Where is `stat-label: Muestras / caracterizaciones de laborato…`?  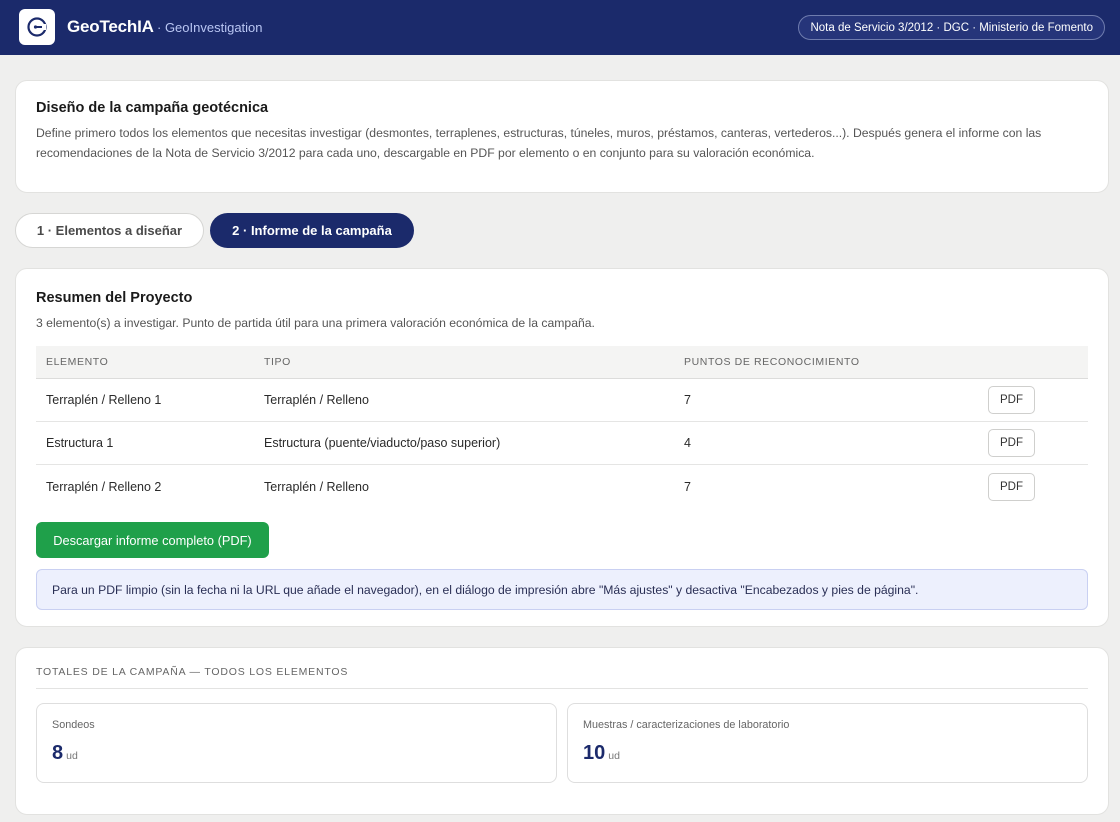 stat-label: Muestras / caracterizaciones de laborato… is located at coordinates (686, 725).